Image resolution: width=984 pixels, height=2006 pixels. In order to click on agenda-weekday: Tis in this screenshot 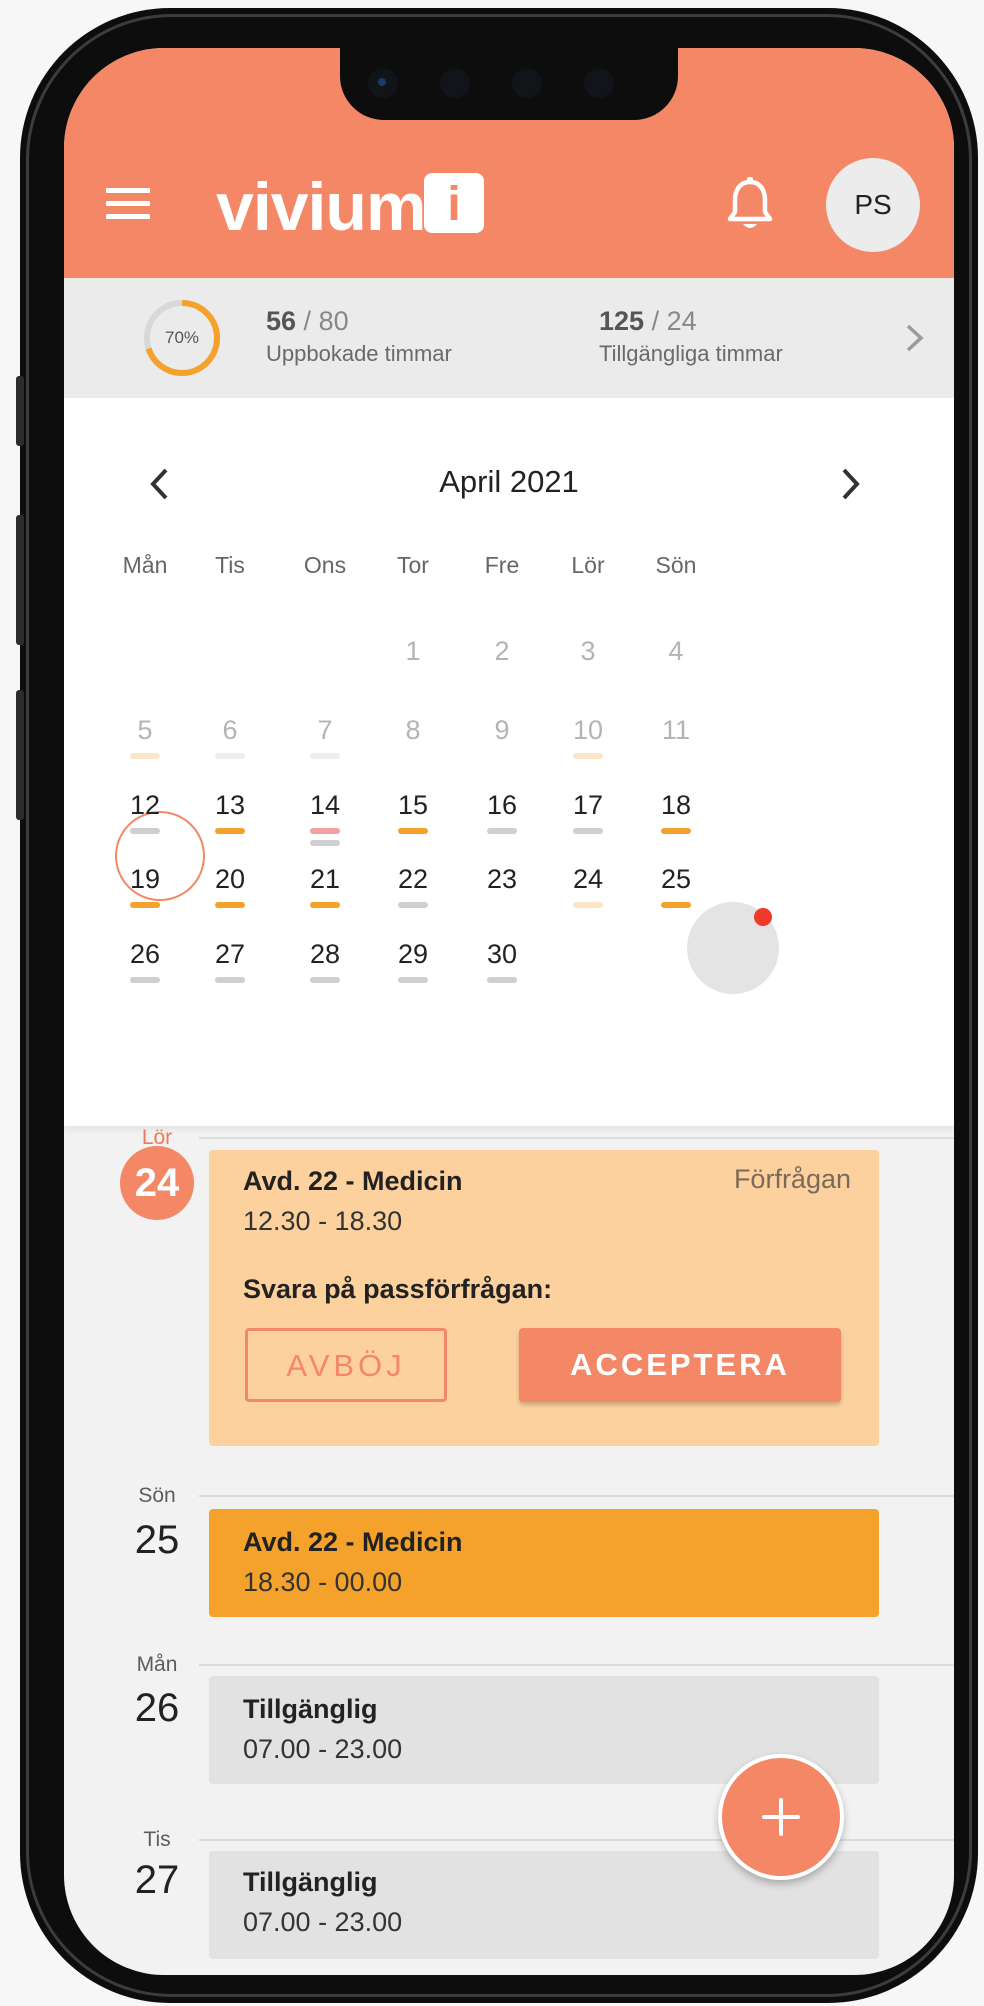, I will do `click(157, 1839)`.